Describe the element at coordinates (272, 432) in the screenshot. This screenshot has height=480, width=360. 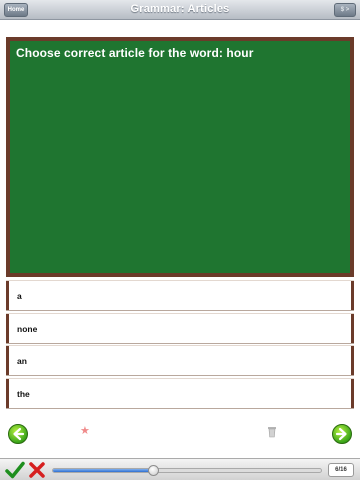
I see `trash-icon` at that location.